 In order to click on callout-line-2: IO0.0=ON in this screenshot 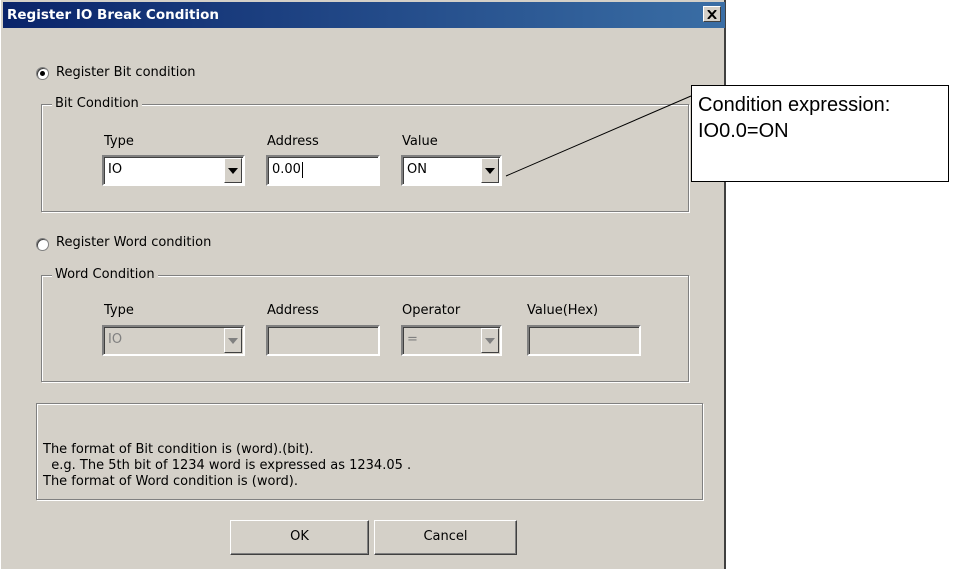, I will do `click(743, 131)`.